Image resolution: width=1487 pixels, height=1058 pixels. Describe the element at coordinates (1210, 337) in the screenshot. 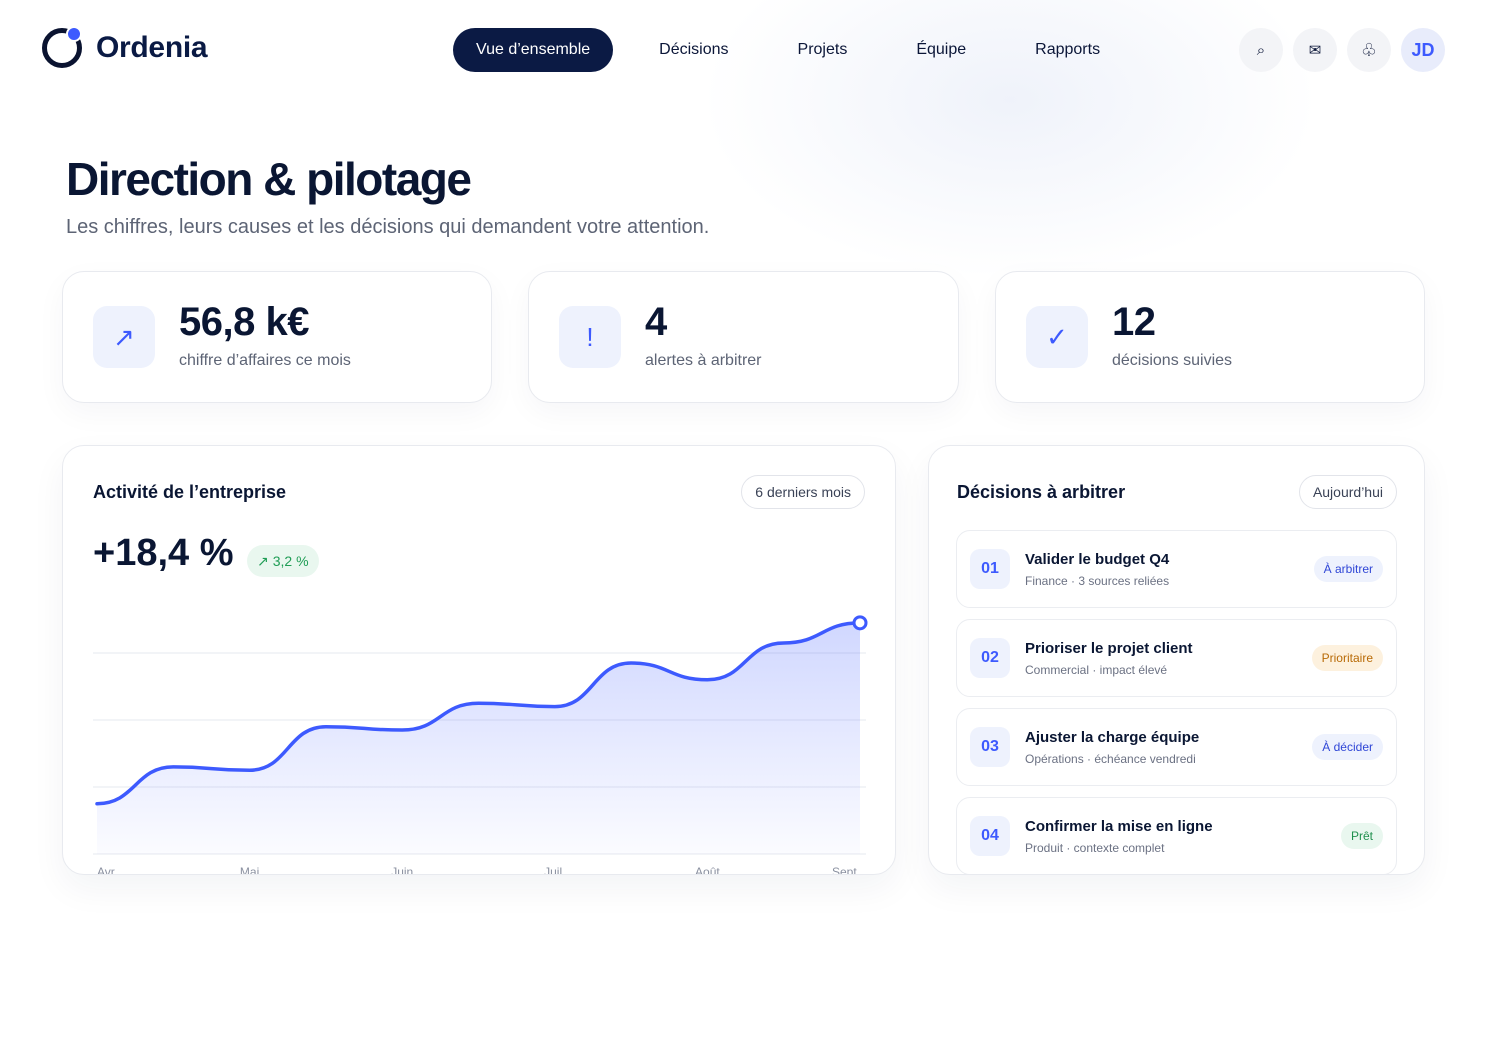

I see `kpi-card-decisions: ✓ 12 décisions suivies` at that location.